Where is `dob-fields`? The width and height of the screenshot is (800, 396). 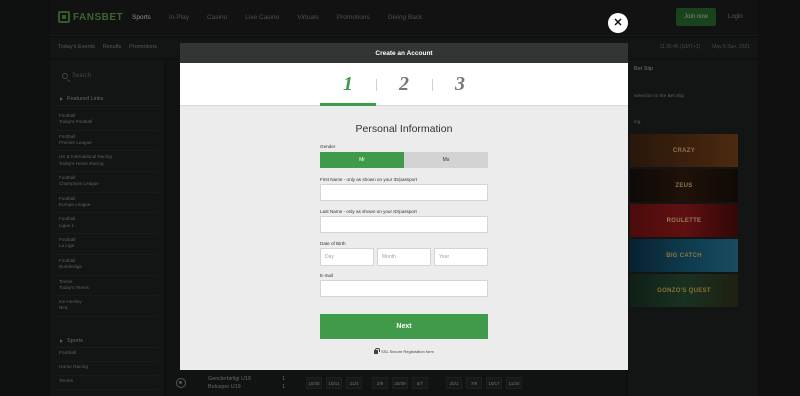 dob-fields is located at coordinates (404, 257).